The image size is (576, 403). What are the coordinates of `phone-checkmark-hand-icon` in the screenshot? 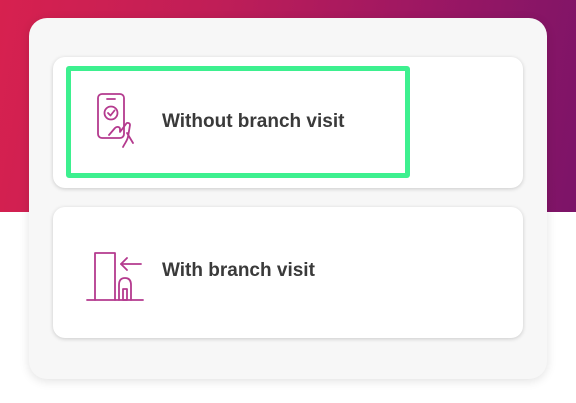 It's located at (121, 121).